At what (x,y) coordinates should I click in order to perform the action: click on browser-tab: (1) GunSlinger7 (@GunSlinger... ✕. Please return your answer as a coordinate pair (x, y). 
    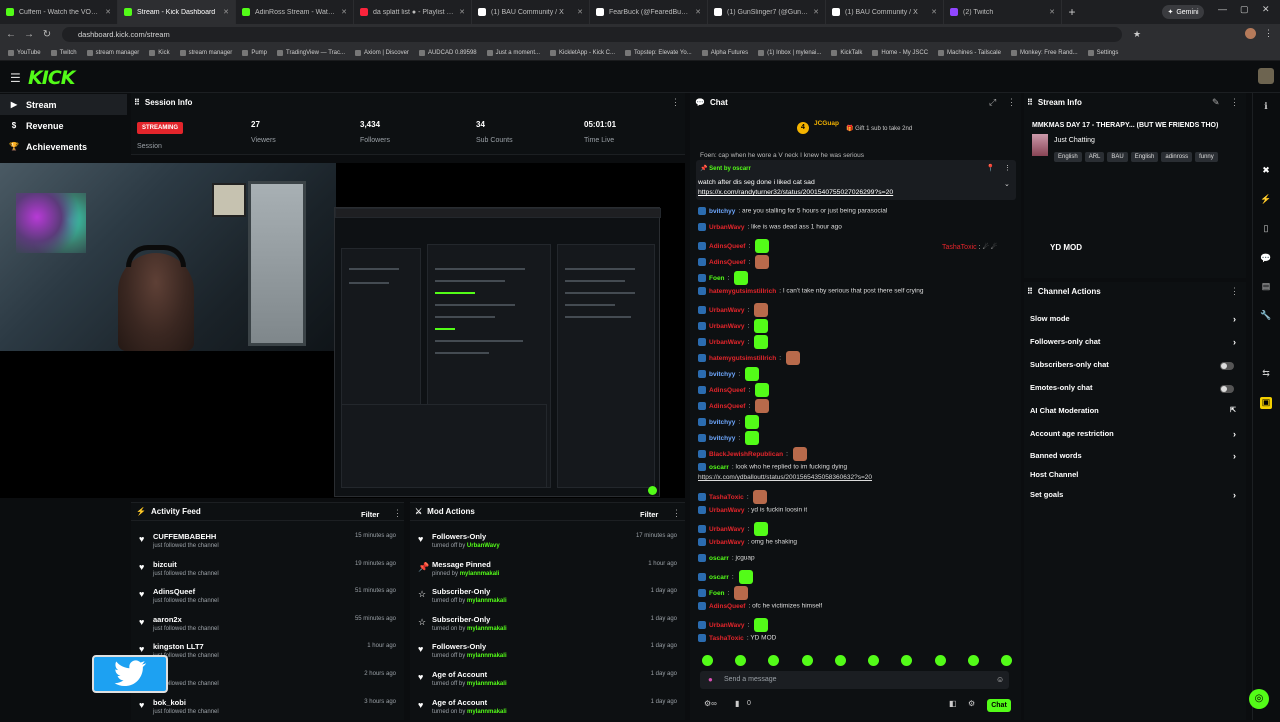
    Looking at the image, I should click on (767, 12).